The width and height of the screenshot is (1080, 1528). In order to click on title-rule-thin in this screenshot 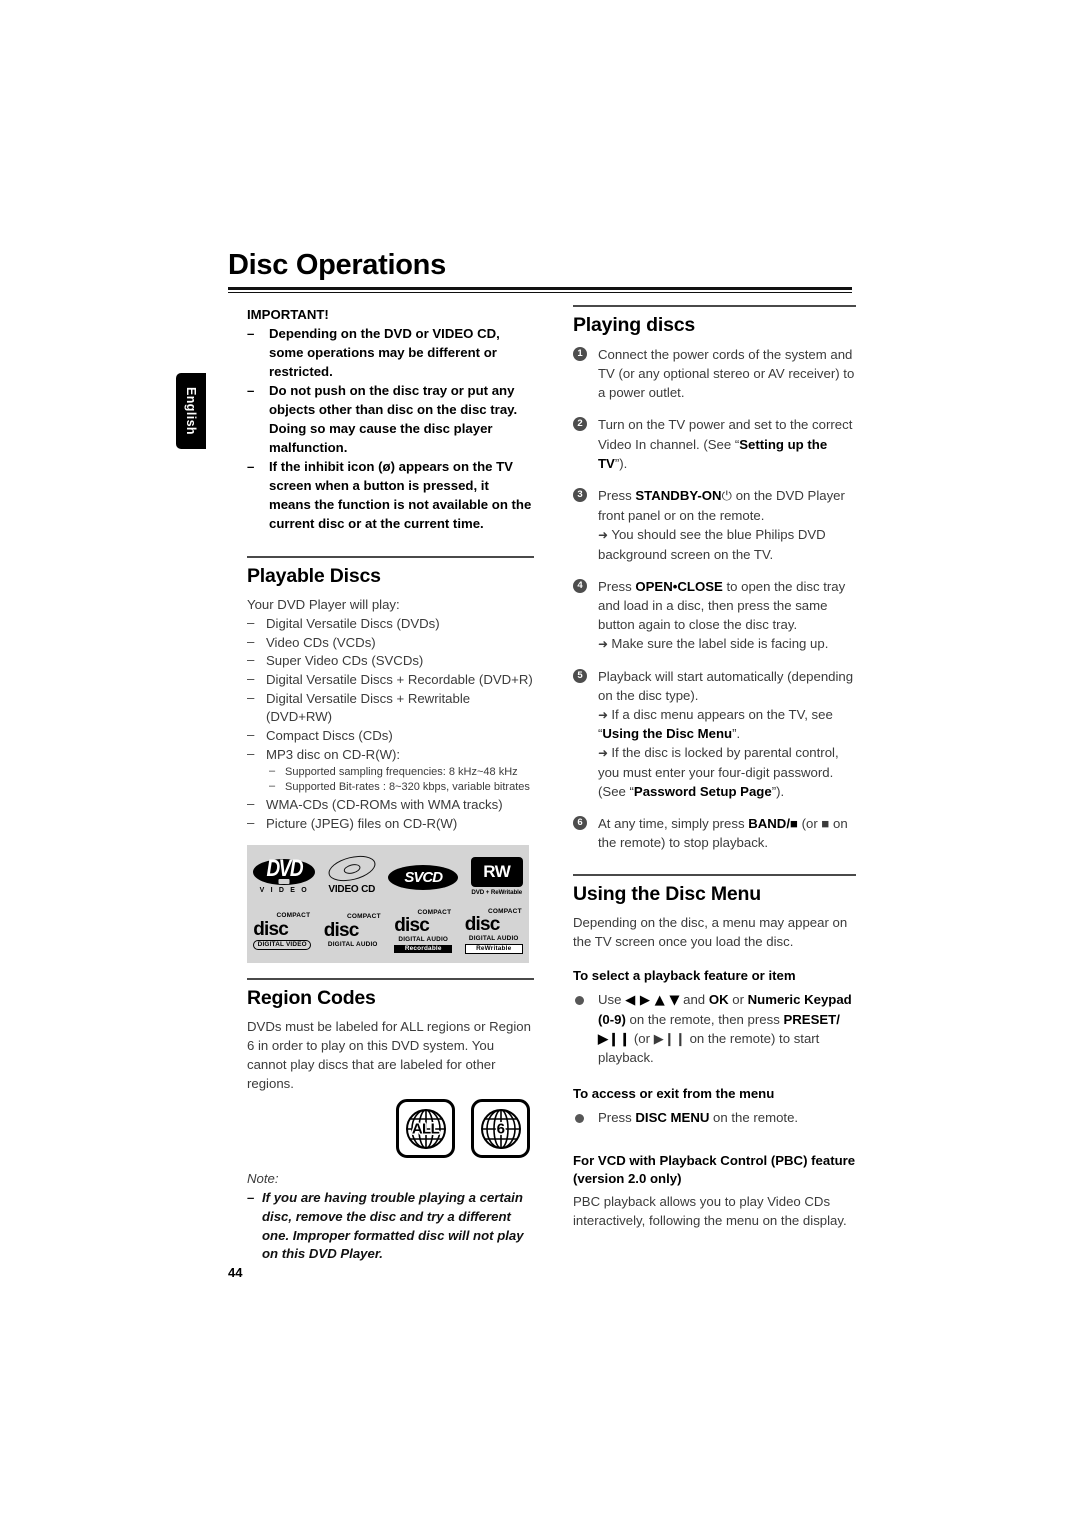, I will do `click(540, 293)`.